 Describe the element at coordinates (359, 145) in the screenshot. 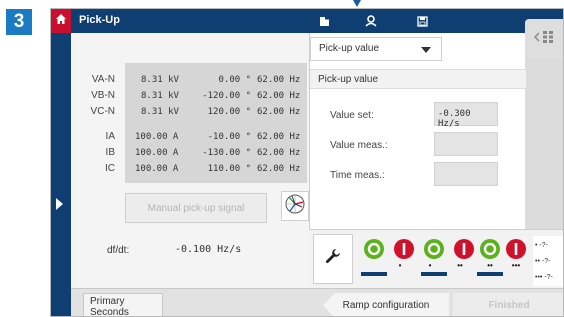

I see `value-meas-label: Value meas.:` at that location.